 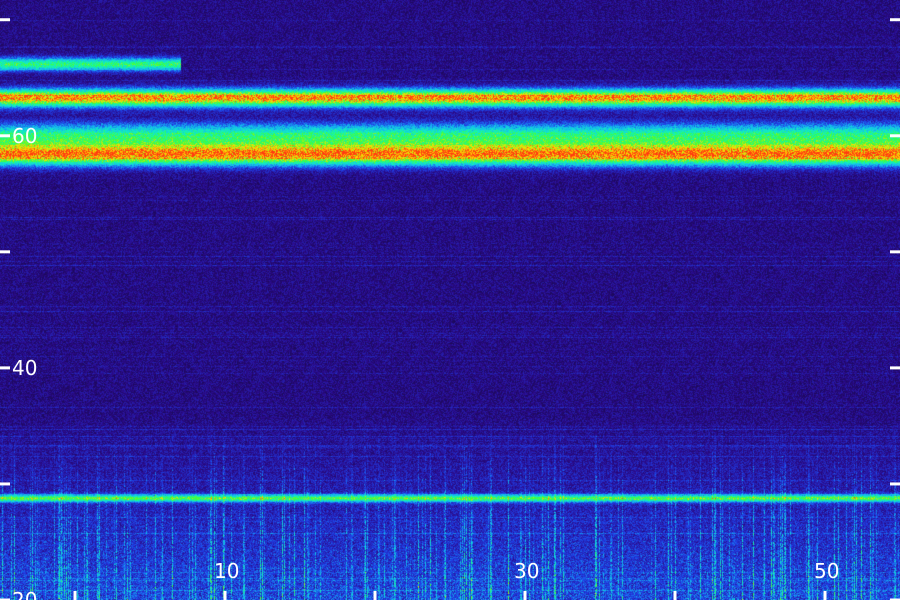 I want to click on x-tick-label: 30, so click(x=526, y=571).